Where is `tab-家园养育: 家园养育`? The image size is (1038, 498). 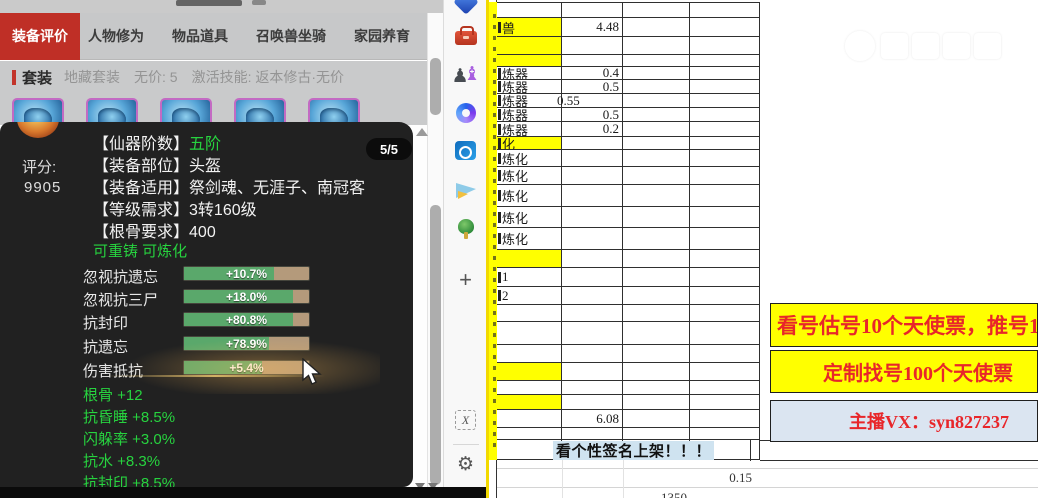
tab-家园养育: 家园养育 is located at coordinates (382, 36).